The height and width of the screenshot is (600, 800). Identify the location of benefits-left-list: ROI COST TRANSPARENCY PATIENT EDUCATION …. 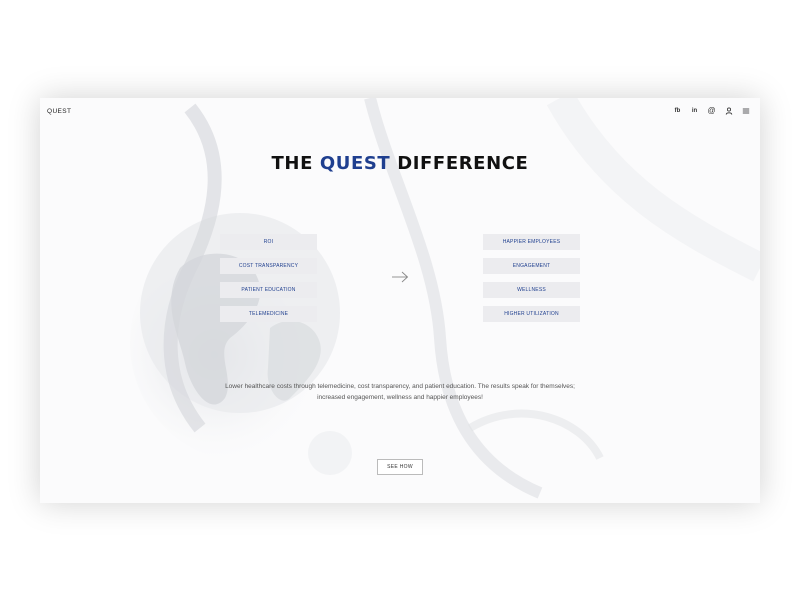
(268, 278).